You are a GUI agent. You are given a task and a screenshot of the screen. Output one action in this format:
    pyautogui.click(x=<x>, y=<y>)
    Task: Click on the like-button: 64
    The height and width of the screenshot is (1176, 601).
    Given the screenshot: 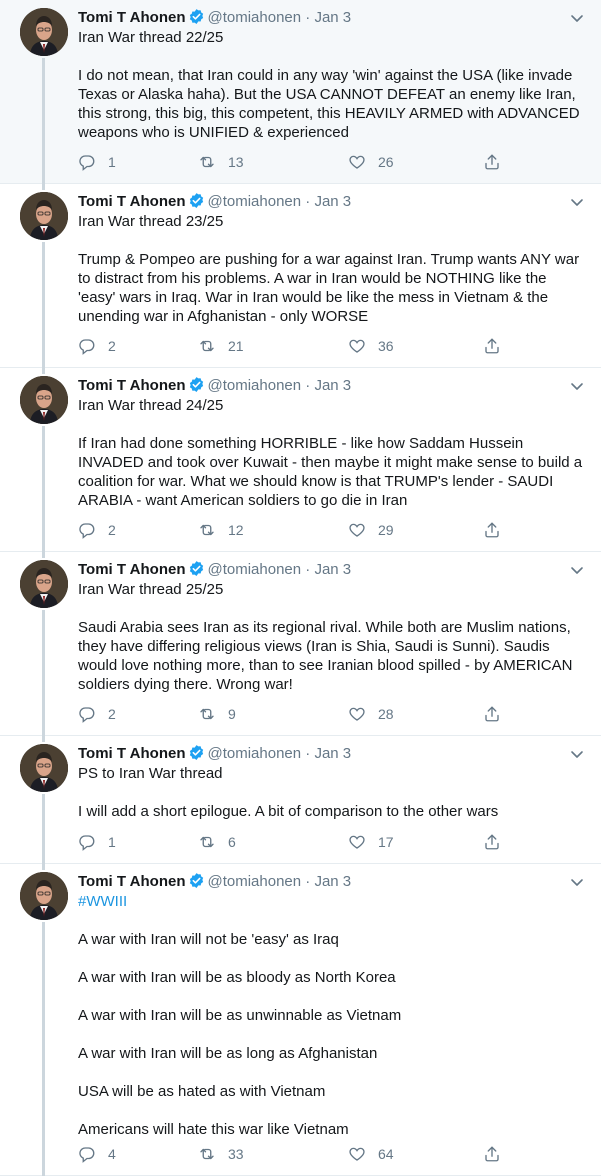 What is the action you would take?
    pyautogui.click(x=371, y=1154)
    